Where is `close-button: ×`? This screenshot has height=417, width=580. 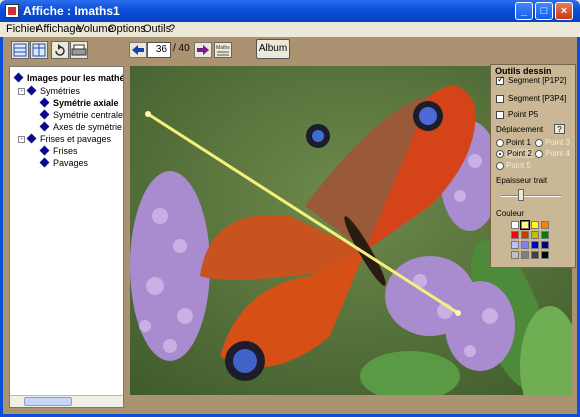 close-button: × is located at coordinates (564, 11).